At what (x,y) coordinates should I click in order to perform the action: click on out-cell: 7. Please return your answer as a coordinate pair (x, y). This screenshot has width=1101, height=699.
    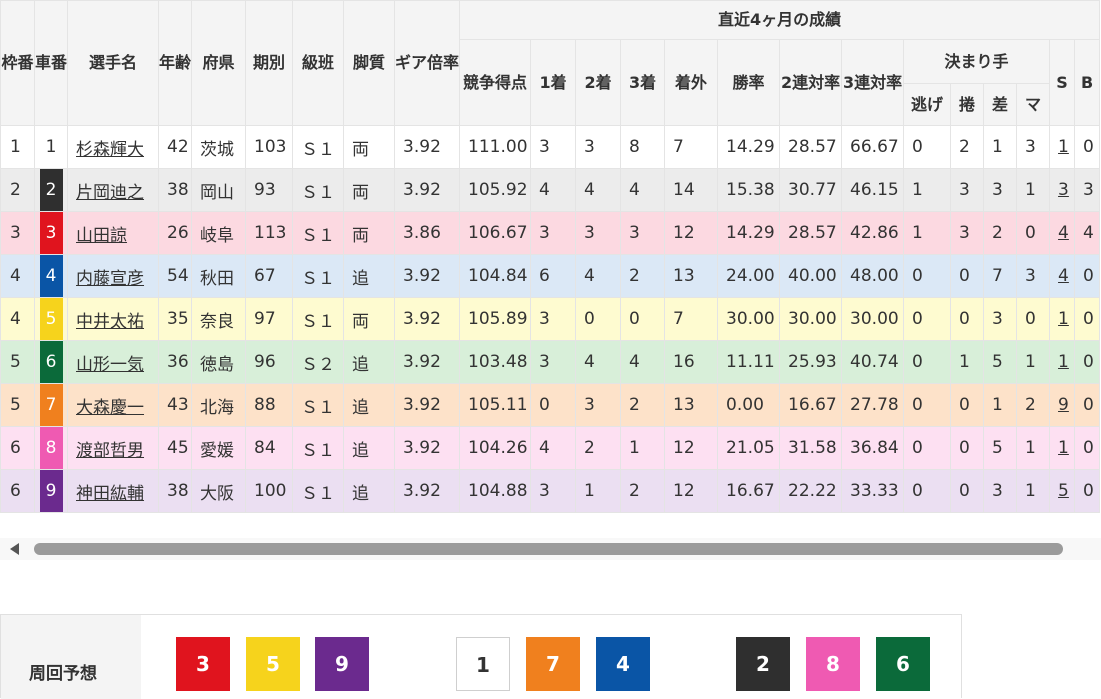
    Looking at the image, I should click on (691, 319).